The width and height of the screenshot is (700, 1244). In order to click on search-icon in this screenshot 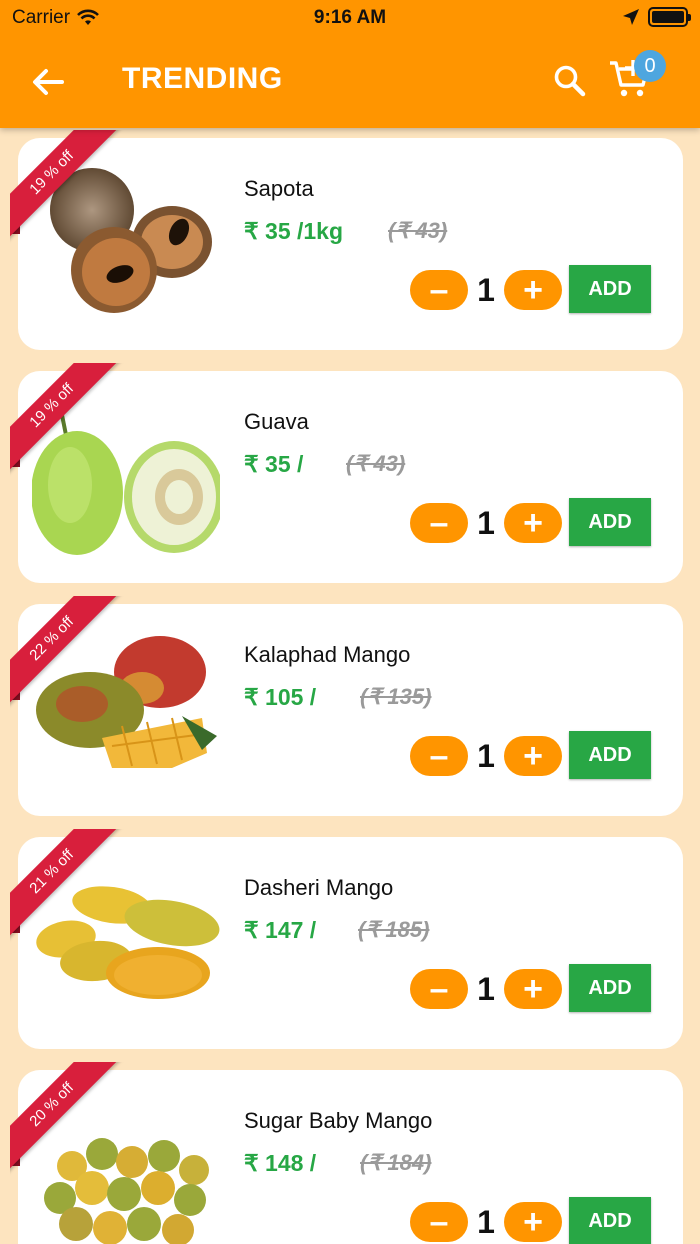, I will do `click(570, 81)`.